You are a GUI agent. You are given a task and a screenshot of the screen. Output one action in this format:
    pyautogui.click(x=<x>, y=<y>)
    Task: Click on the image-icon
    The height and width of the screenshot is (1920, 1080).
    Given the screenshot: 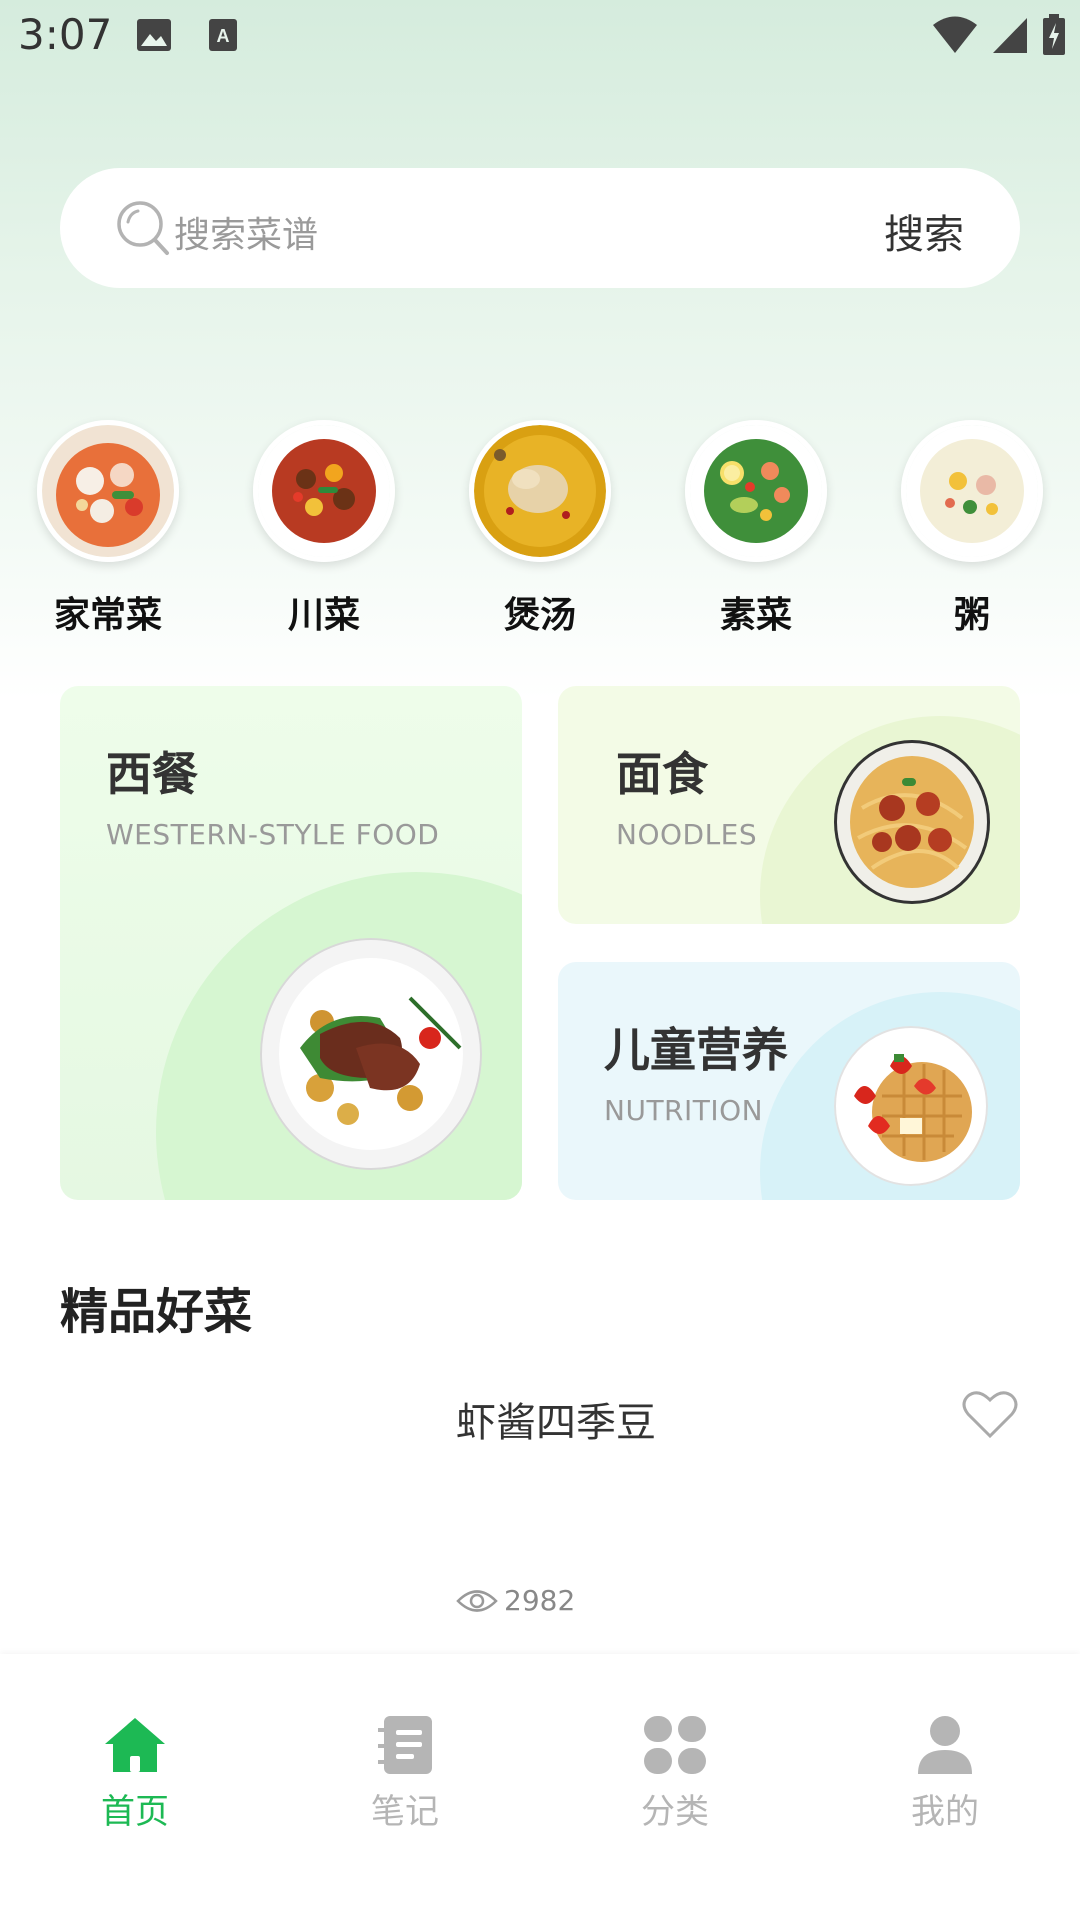 What is the action you would take?
    pyautogui.click(x=154, y=35)
    